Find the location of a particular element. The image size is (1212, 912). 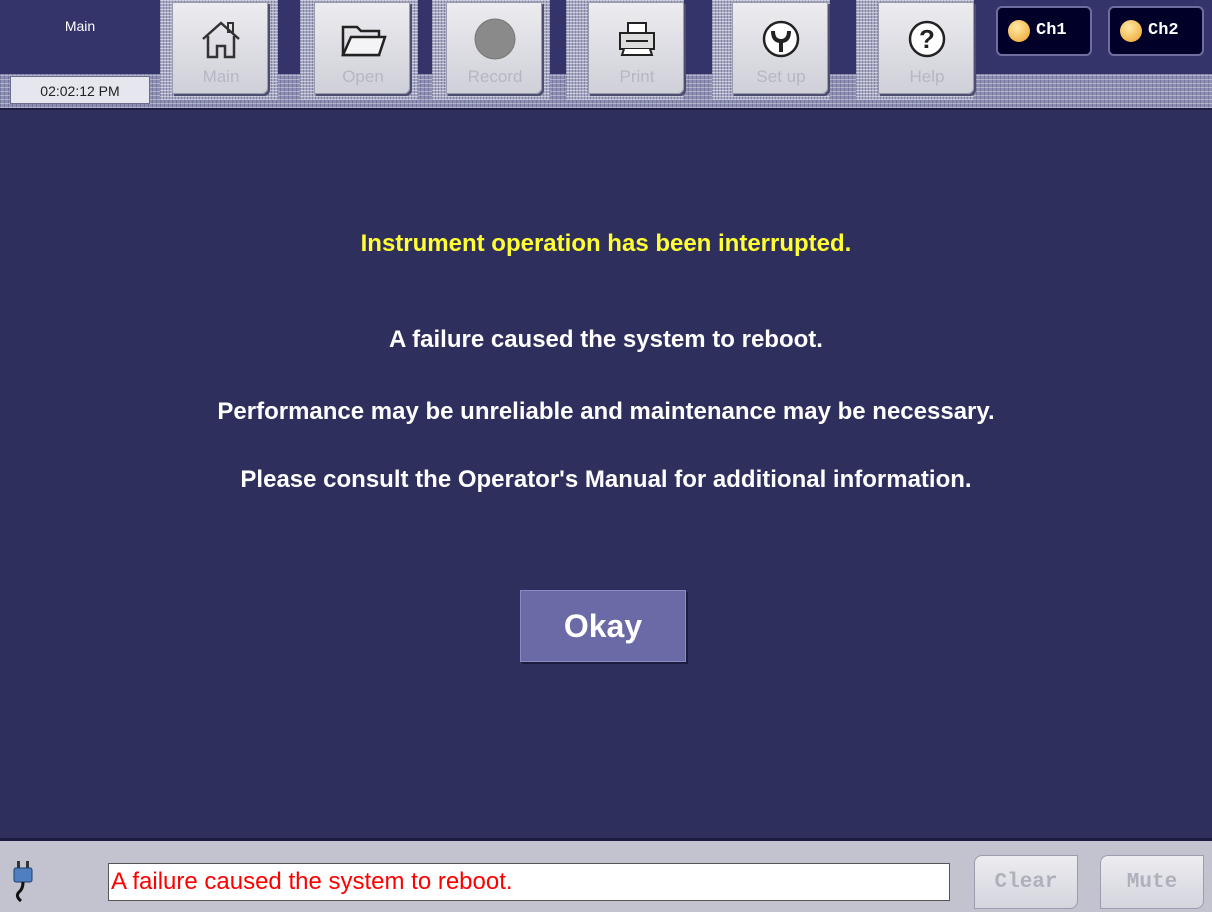

ch1-button: Ch1 is located at coordinates (1044, 31).